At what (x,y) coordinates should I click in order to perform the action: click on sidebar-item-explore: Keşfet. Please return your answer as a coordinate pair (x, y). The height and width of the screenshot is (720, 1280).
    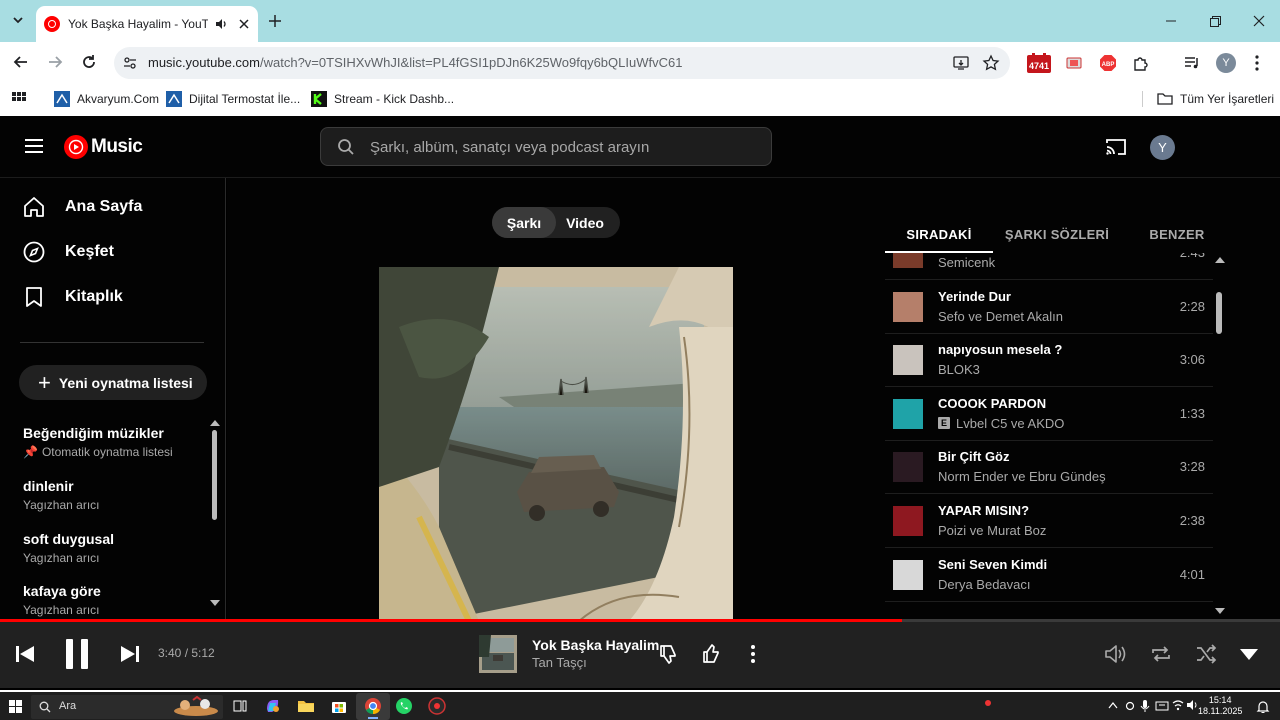
    Looking at the image, I should click on (68, 252).